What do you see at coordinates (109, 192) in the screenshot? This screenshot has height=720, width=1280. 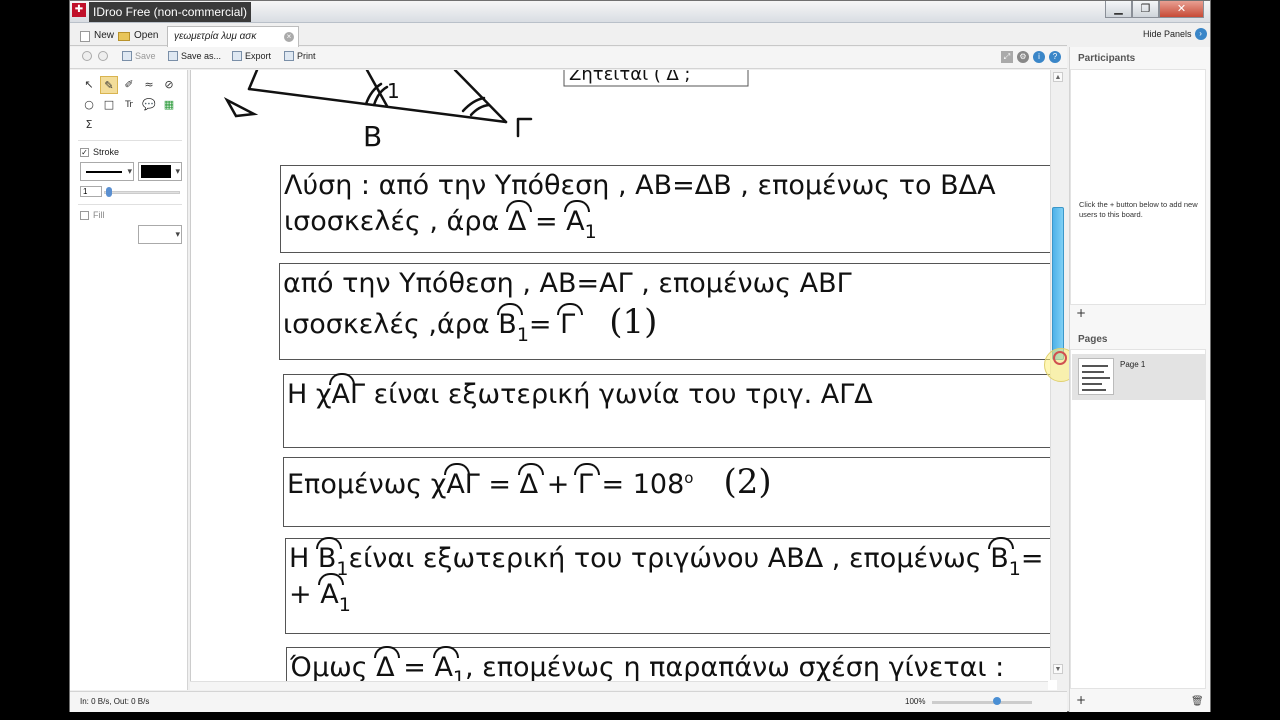 I see `stroke-width-slider-thumb` at bounding box center [109, 192].